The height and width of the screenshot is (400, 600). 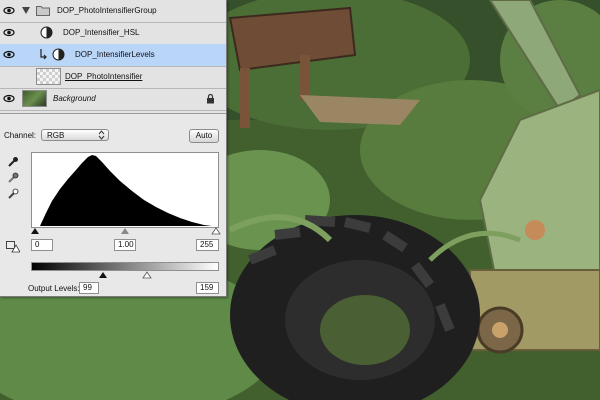 I want to click on eyedropper-white-icon, so click(x=13, y=194).